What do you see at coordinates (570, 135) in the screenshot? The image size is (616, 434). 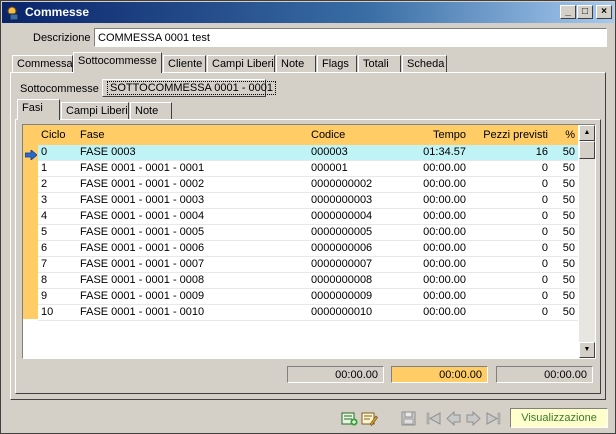 I see `col-percent: %` at bounding box center [570, 135].